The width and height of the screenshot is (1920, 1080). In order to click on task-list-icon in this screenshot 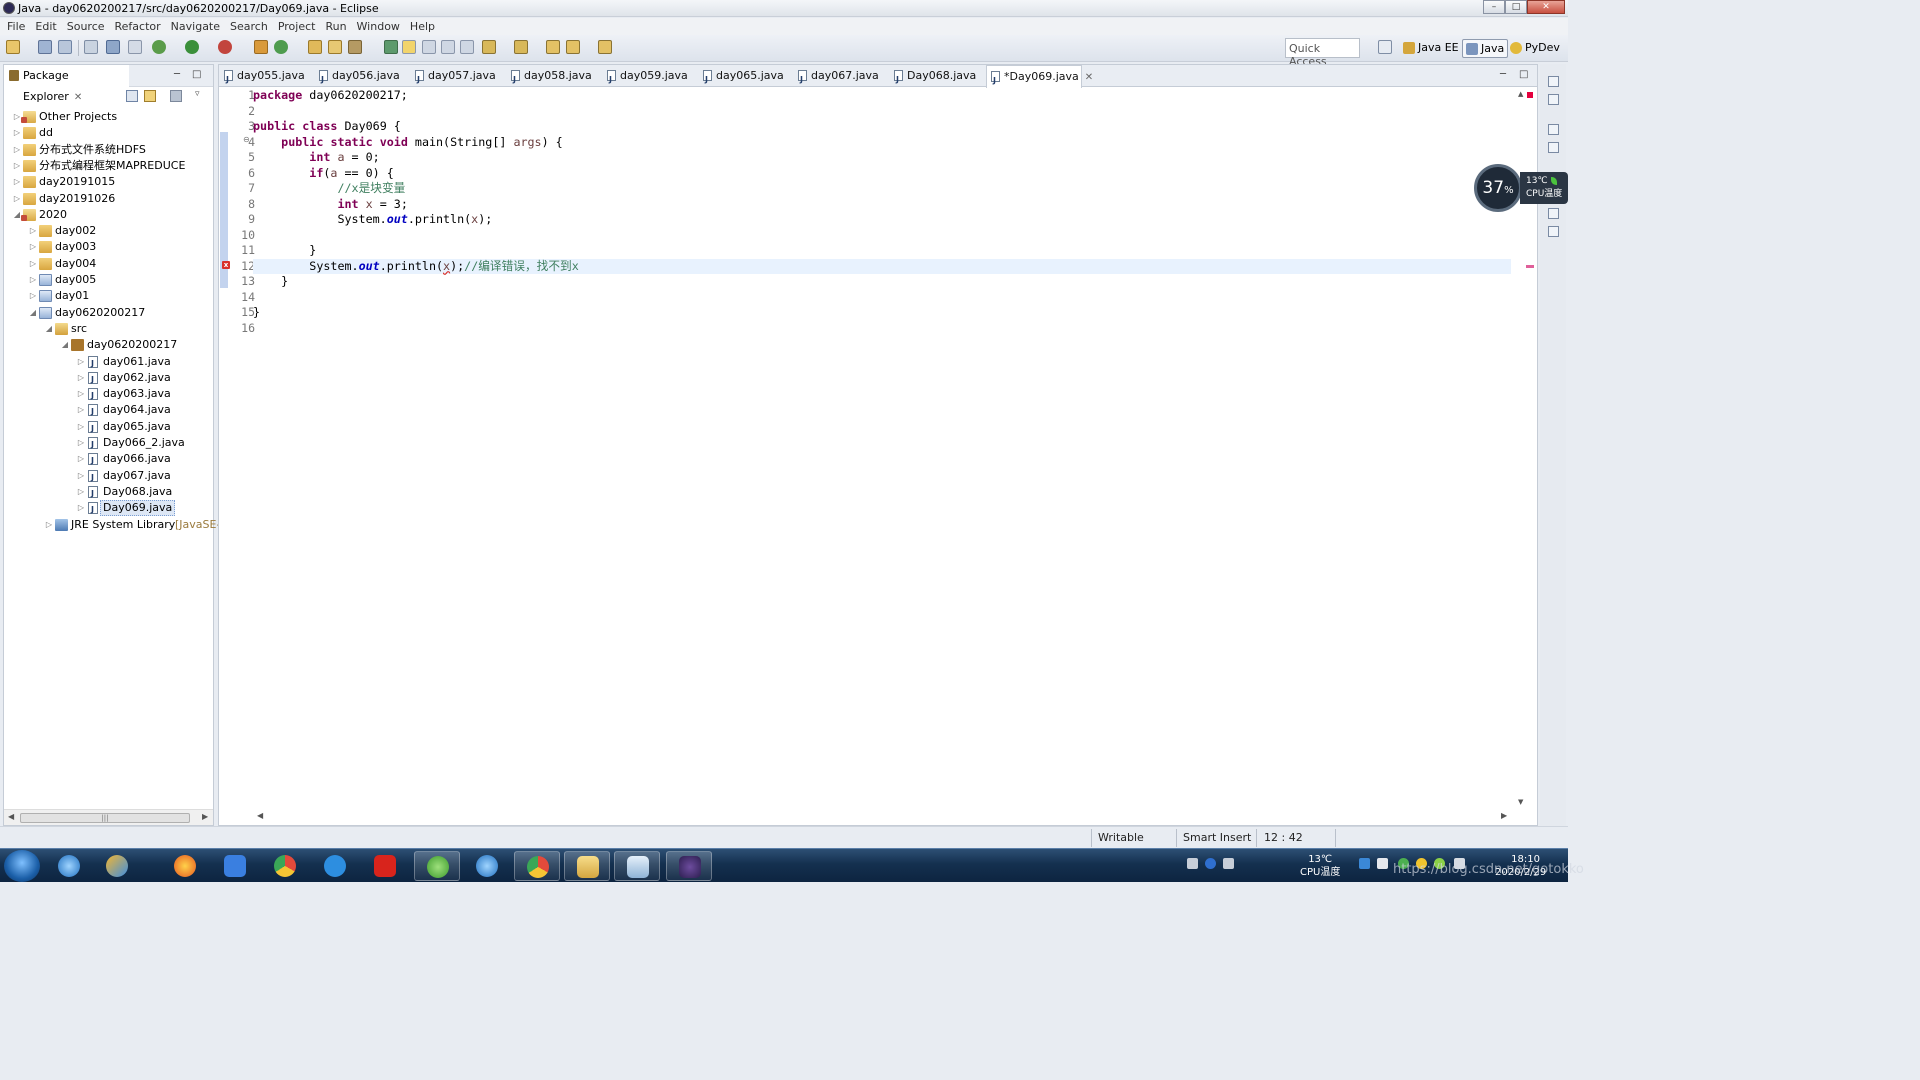, I will do `click(1553, 99)`.